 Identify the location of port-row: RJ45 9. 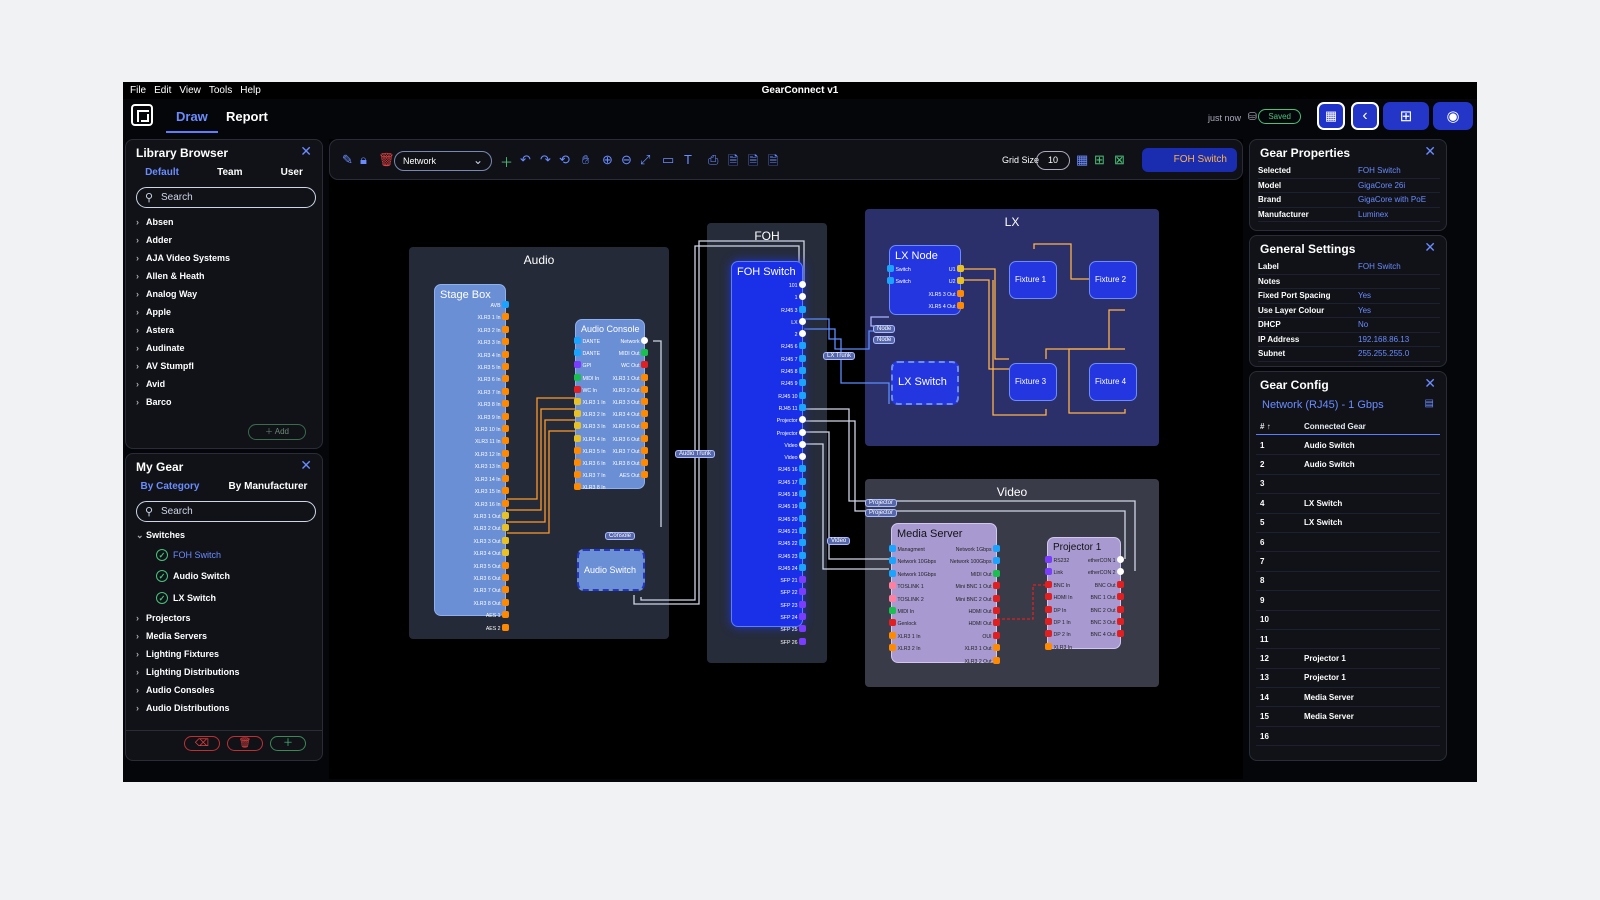
(791, 384).